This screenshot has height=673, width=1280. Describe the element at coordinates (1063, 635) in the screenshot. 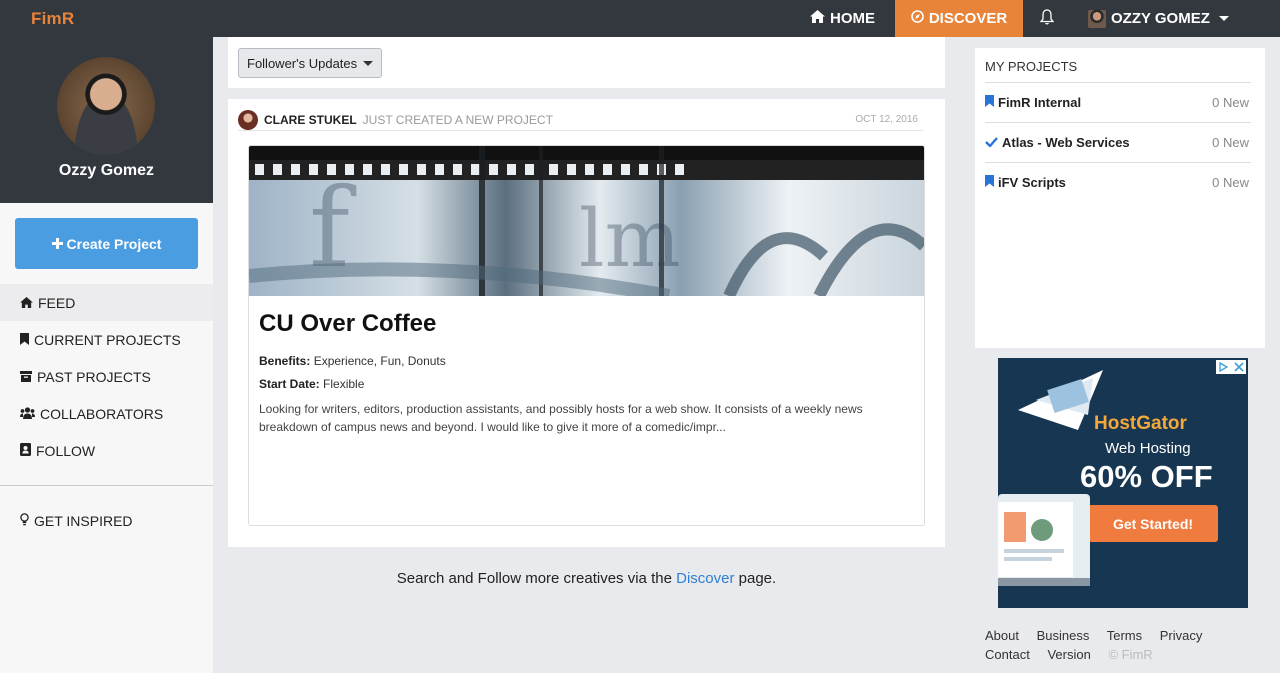

I see `footer-link-business: Business` at that location.